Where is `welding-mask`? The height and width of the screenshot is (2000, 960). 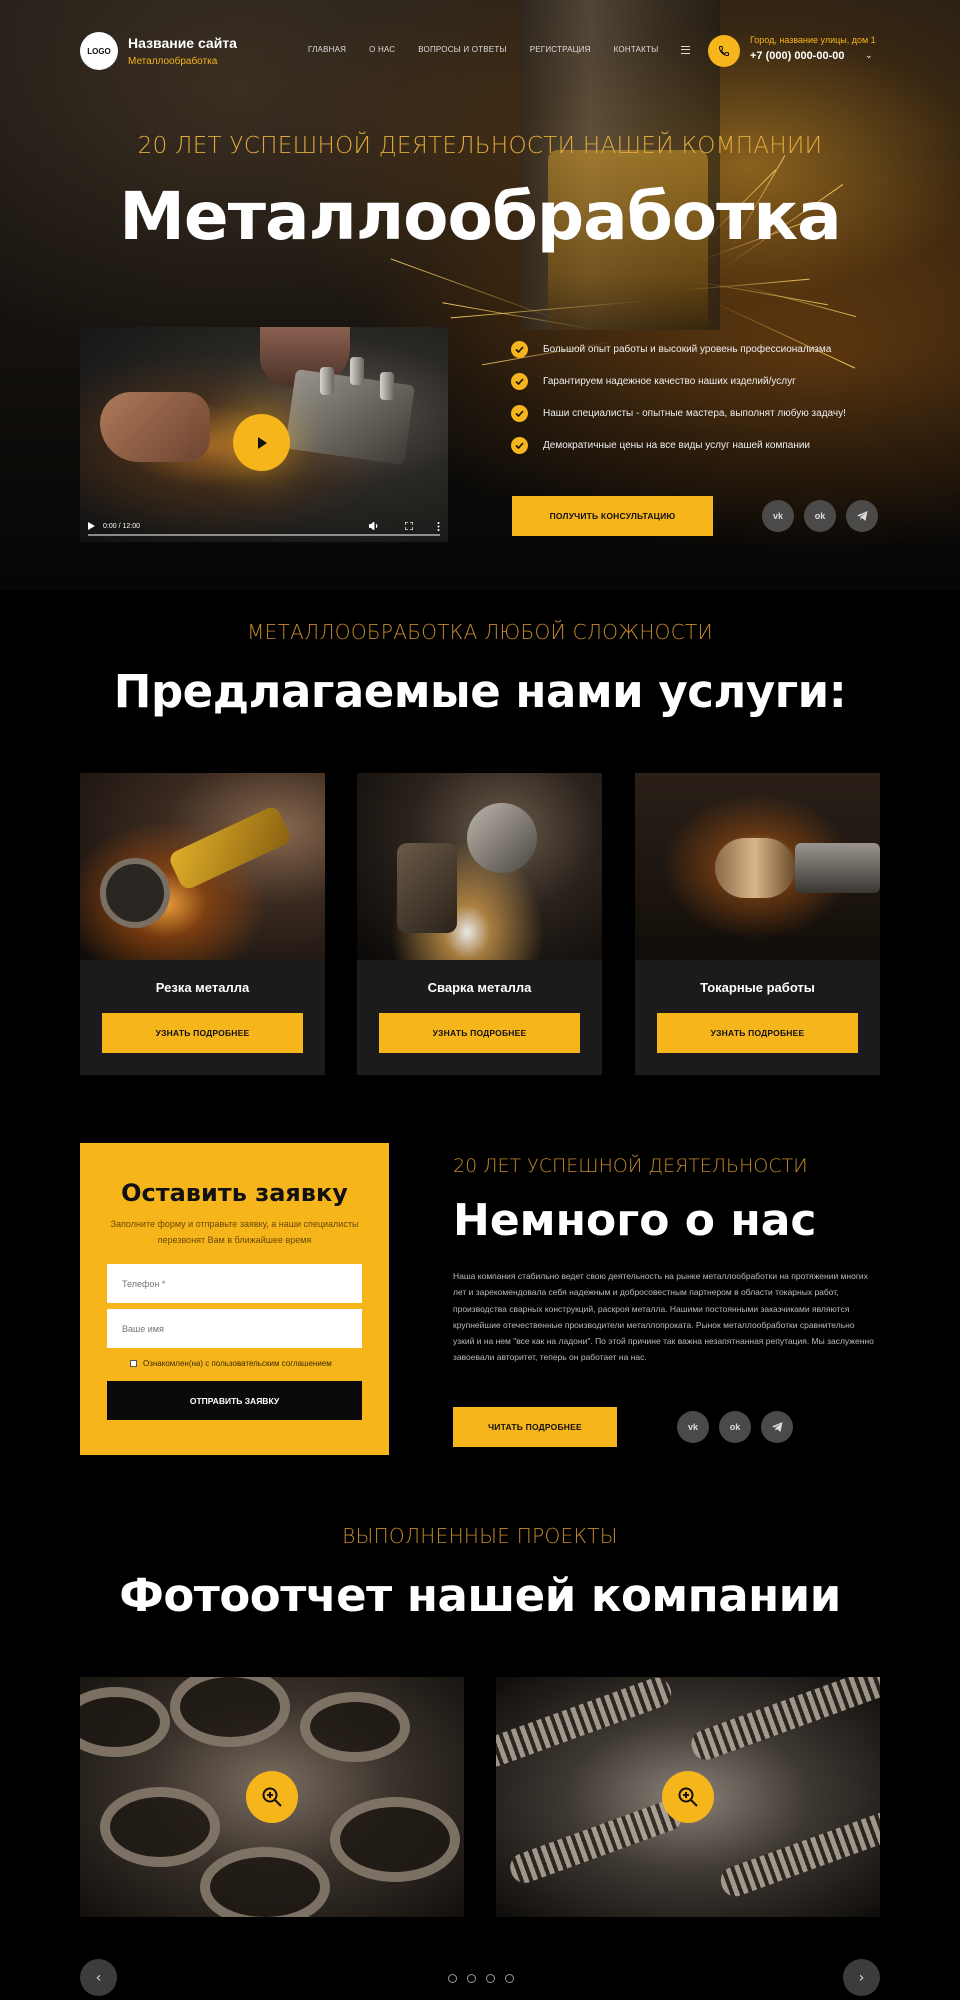 welding-mask is located at coordinates (502, 838).